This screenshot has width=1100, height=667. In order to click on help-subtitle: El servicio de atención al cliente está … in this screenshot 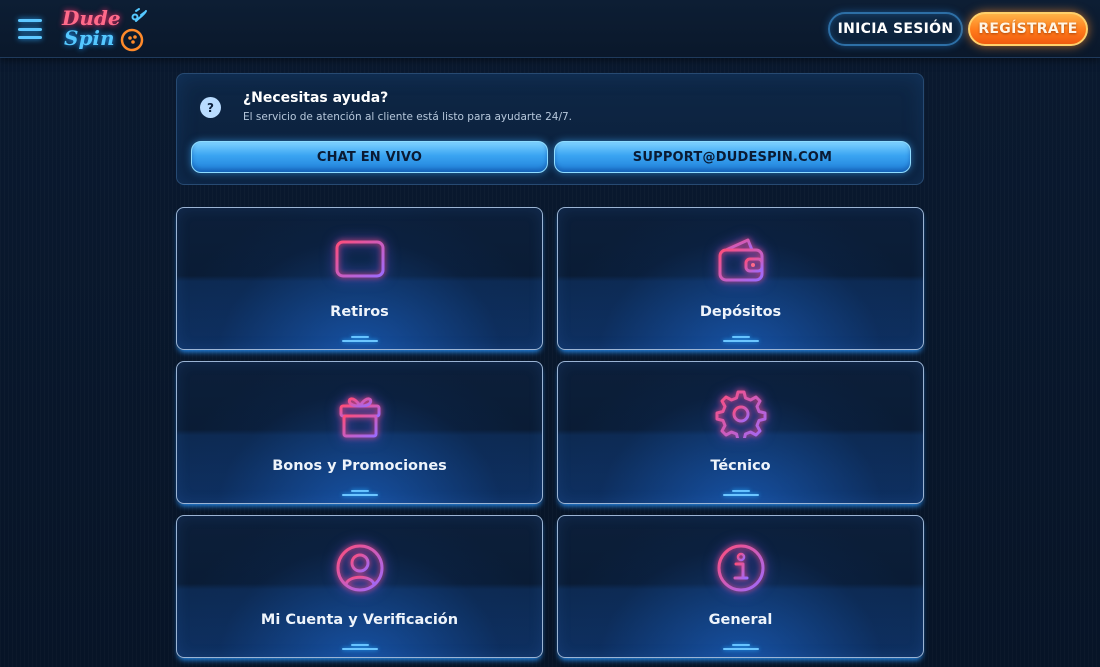, I will do `click(408, 117)`.